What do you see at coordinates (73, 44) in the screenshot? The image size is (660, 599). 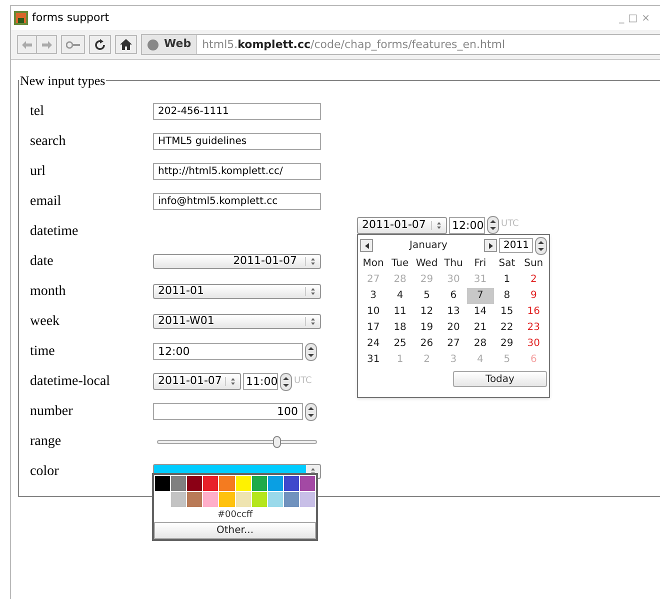 I see `key-icon` at bounding box center [73, 44].